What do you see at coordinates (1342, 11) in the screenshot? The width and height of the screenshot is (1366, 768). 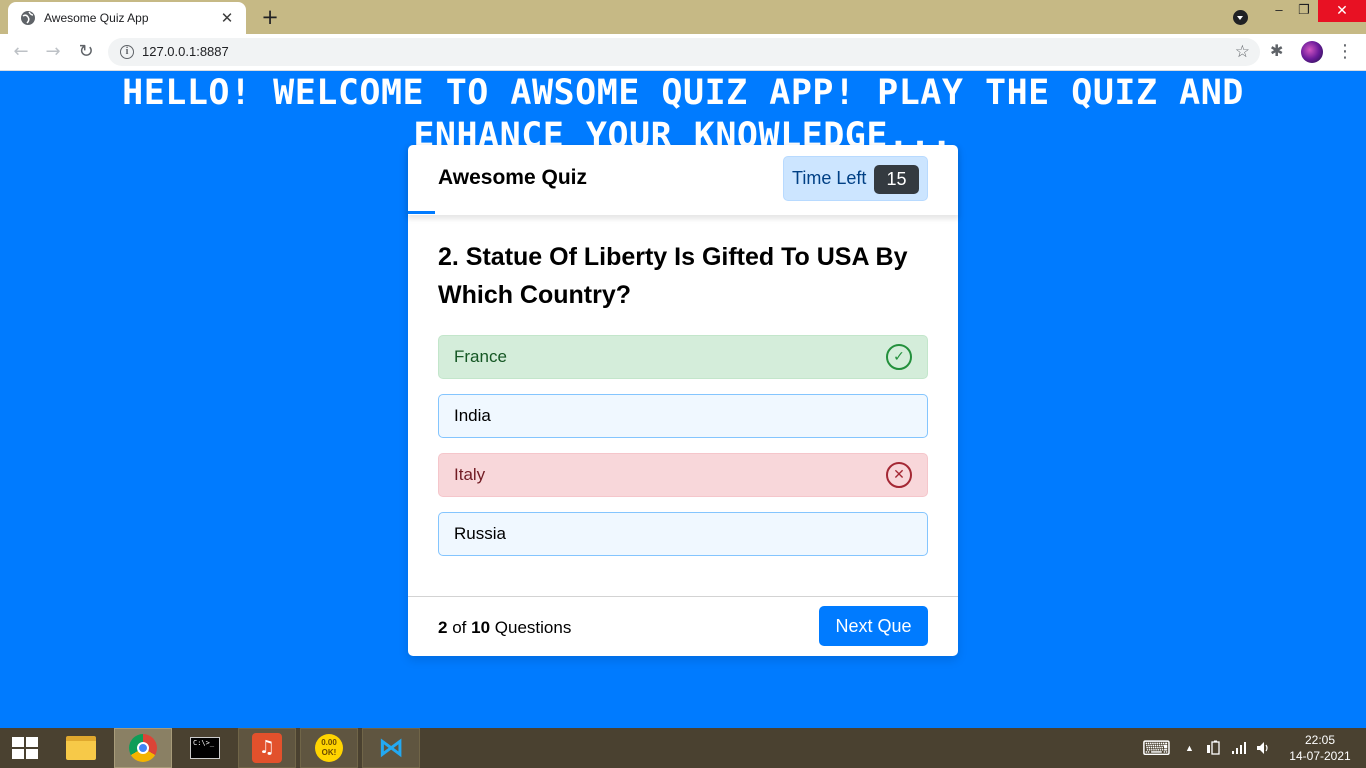 I see `close-window-button: ✕` at bounding box center [1342, 11].